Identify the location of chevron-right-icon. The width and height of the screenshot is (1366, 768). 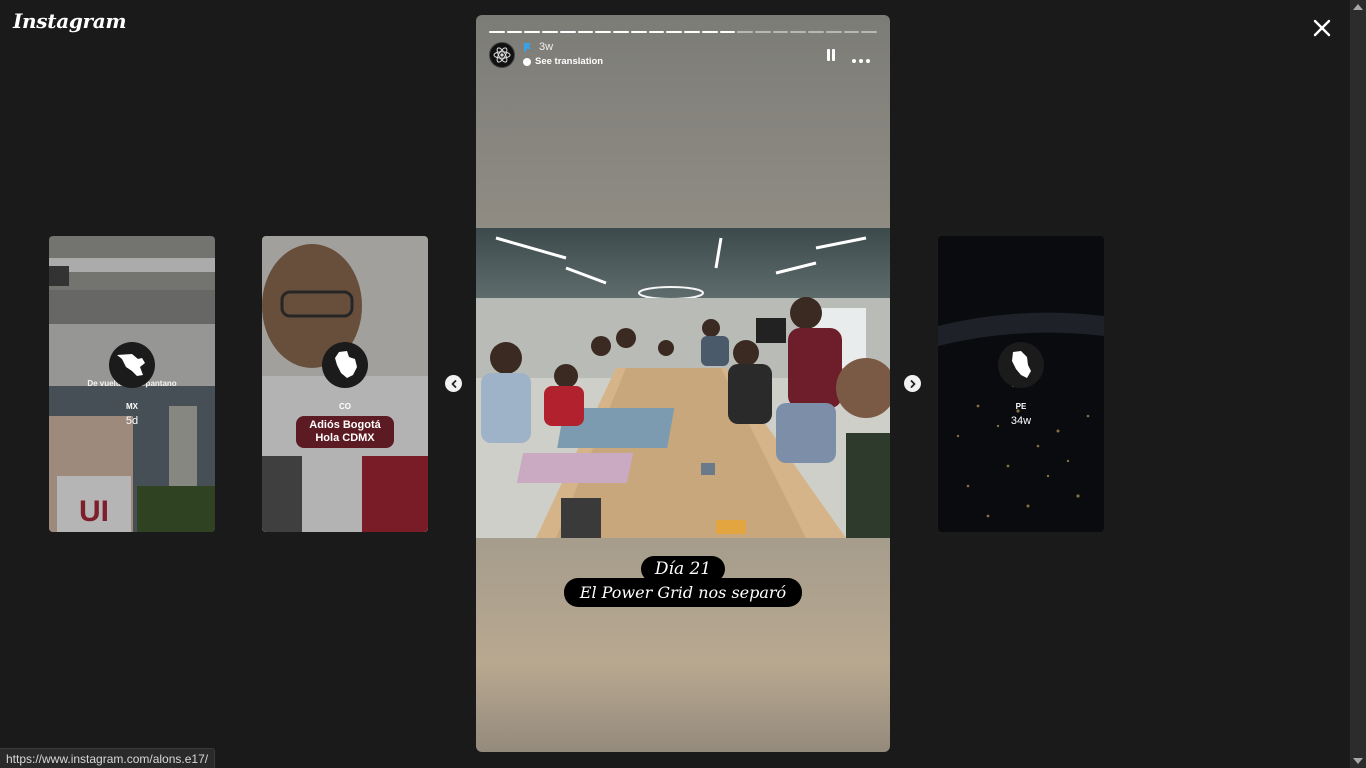
(912, 383).